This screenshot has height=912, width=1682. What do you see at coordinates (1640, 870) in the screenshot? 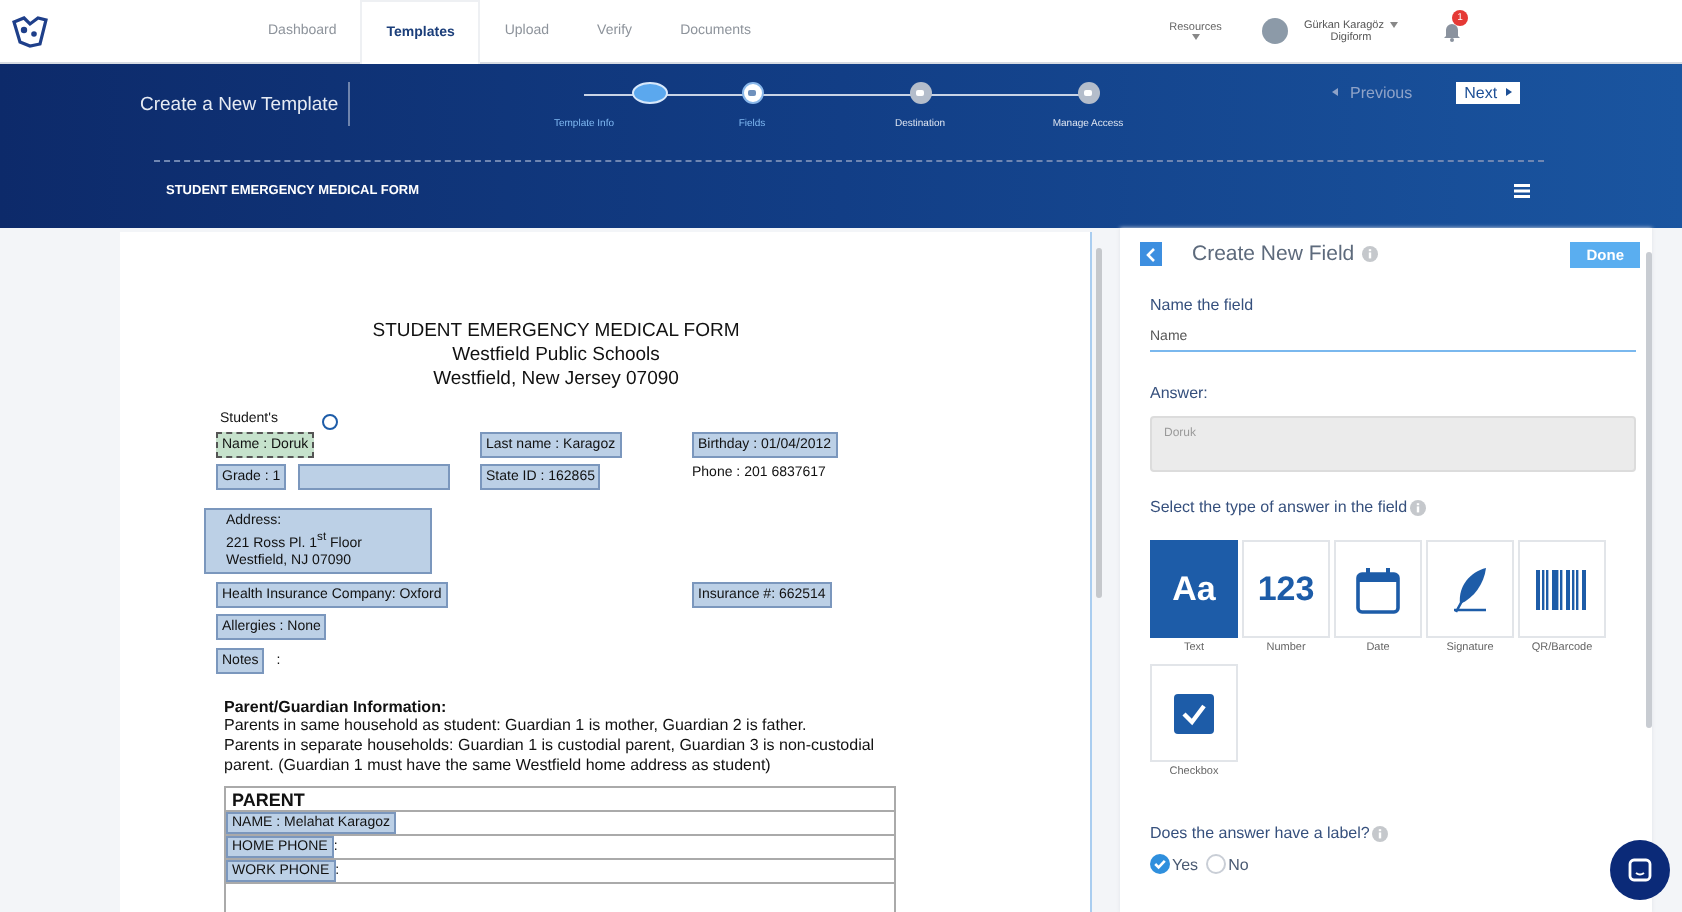
I see `chat-bubble-icon` at bounding box center [1640, 870].